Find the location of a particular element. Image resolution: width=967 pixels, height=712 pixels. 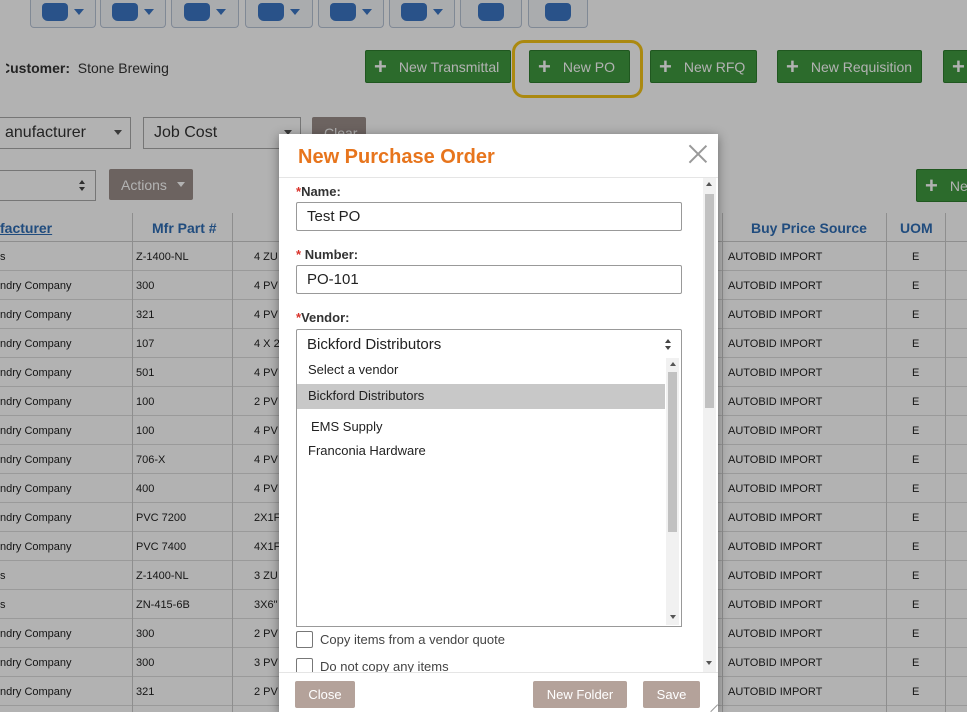

dialog-scrollbar-thumb is located at coordinates (709, 301).